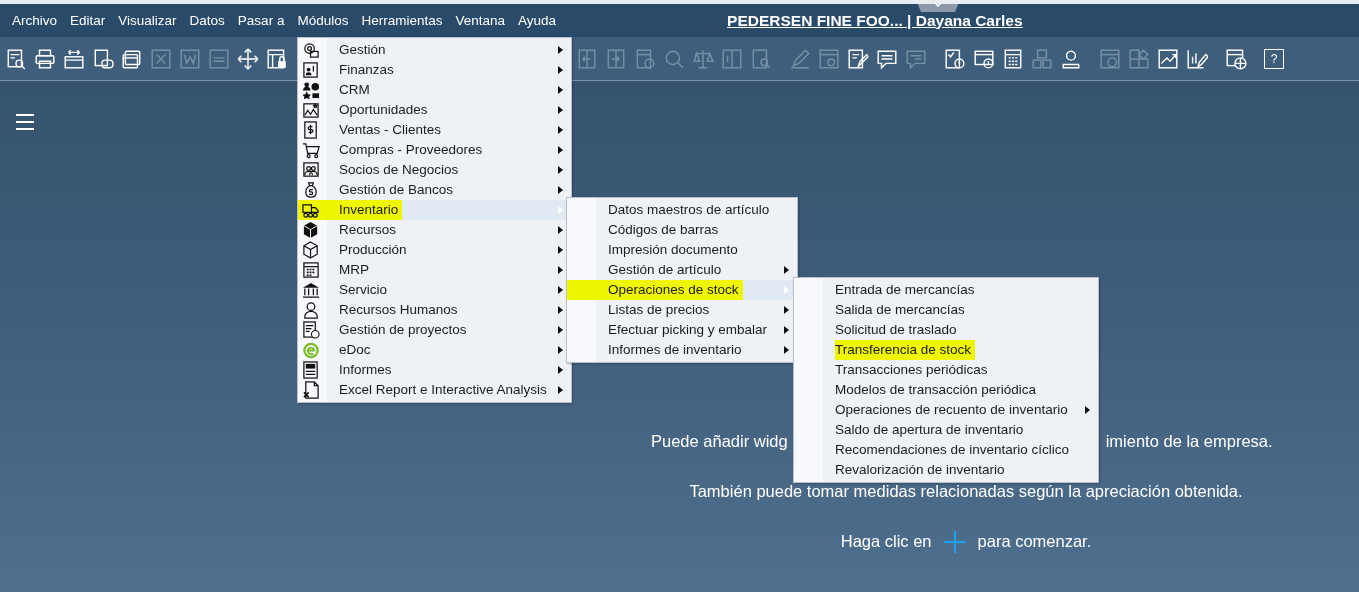 Image resolution: width=1359 pixels, height=592 pixels. I want to click on menu-item: Saldo de apertura de inventario, so click(946, 430).